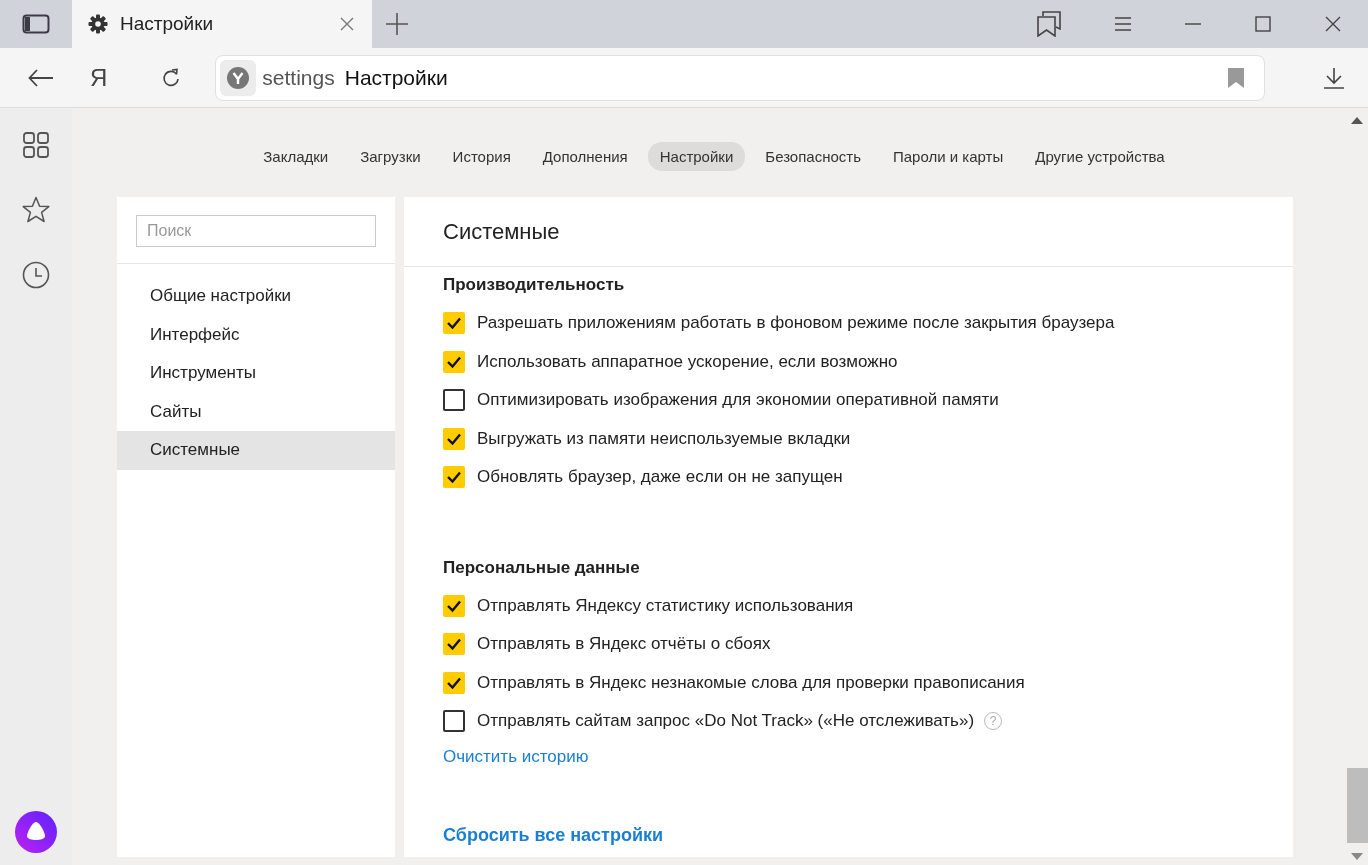  Describe the element at coordinates (36, 24) in the screenshot. I see `tabs-icon` at that location.